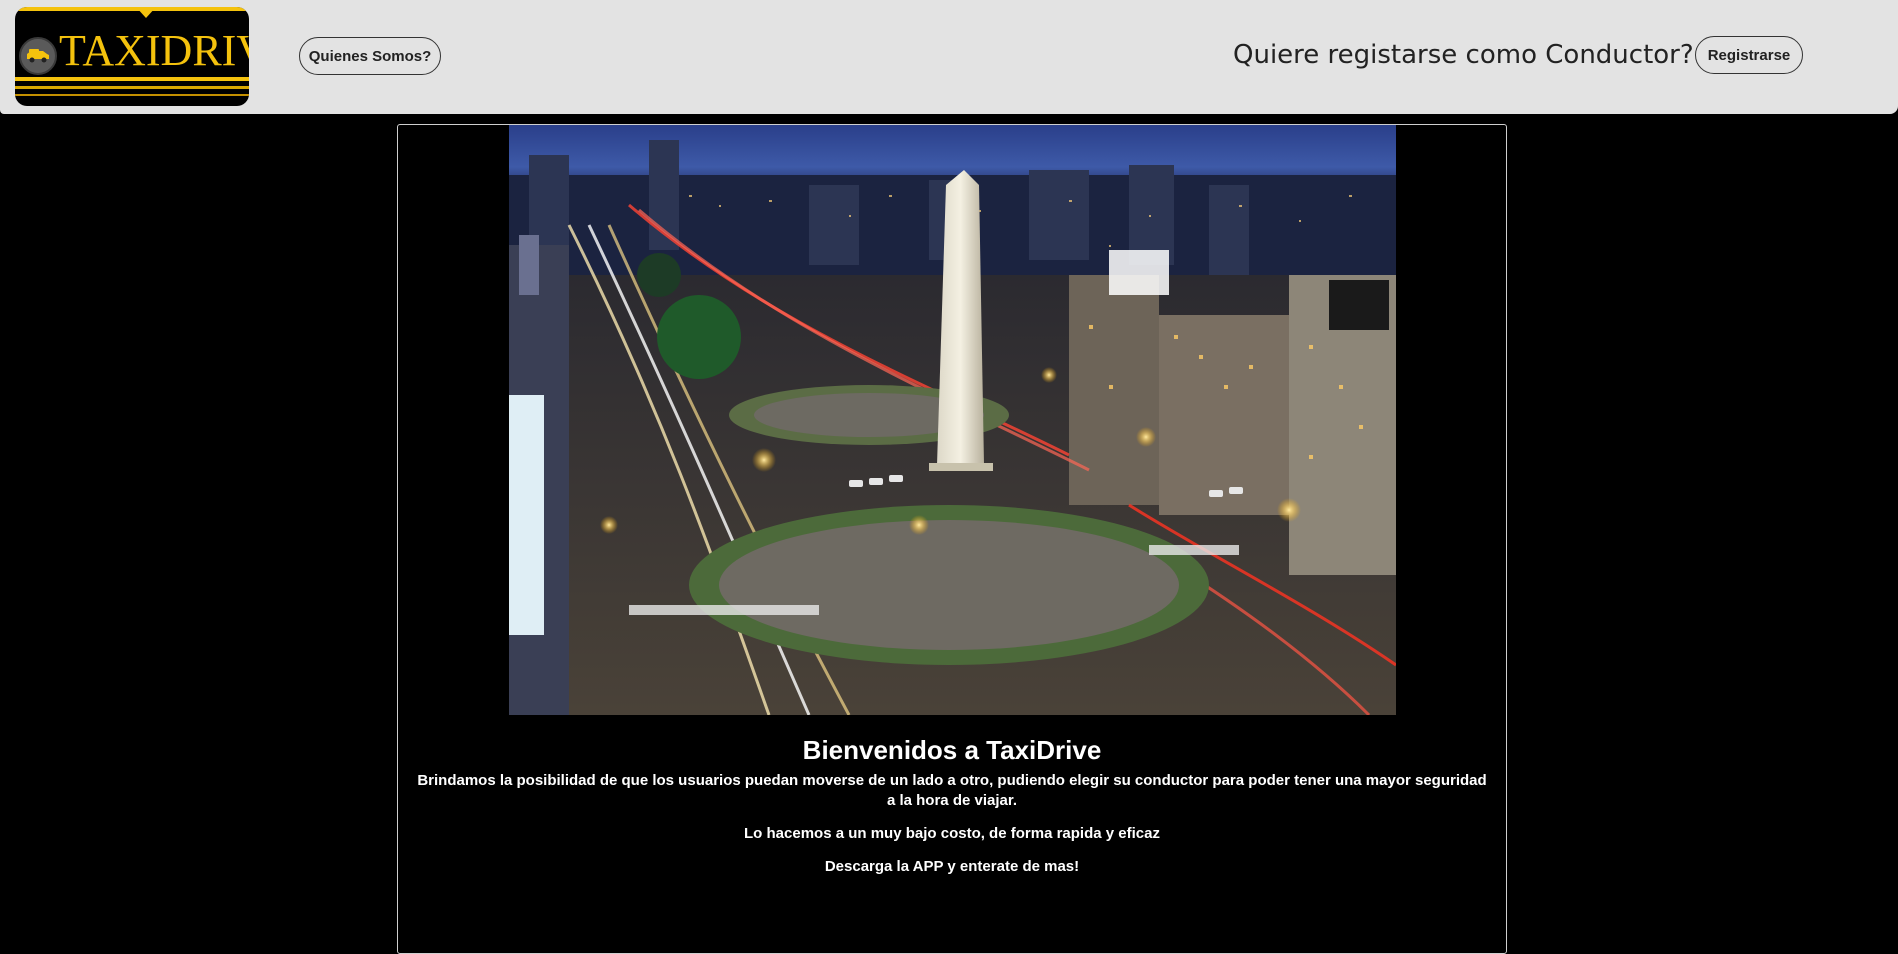 This screenshot has height=954, width=1898. Describe the element at coordinates (38, 56) in the screenshot. I see `taxi-icon` at that location.